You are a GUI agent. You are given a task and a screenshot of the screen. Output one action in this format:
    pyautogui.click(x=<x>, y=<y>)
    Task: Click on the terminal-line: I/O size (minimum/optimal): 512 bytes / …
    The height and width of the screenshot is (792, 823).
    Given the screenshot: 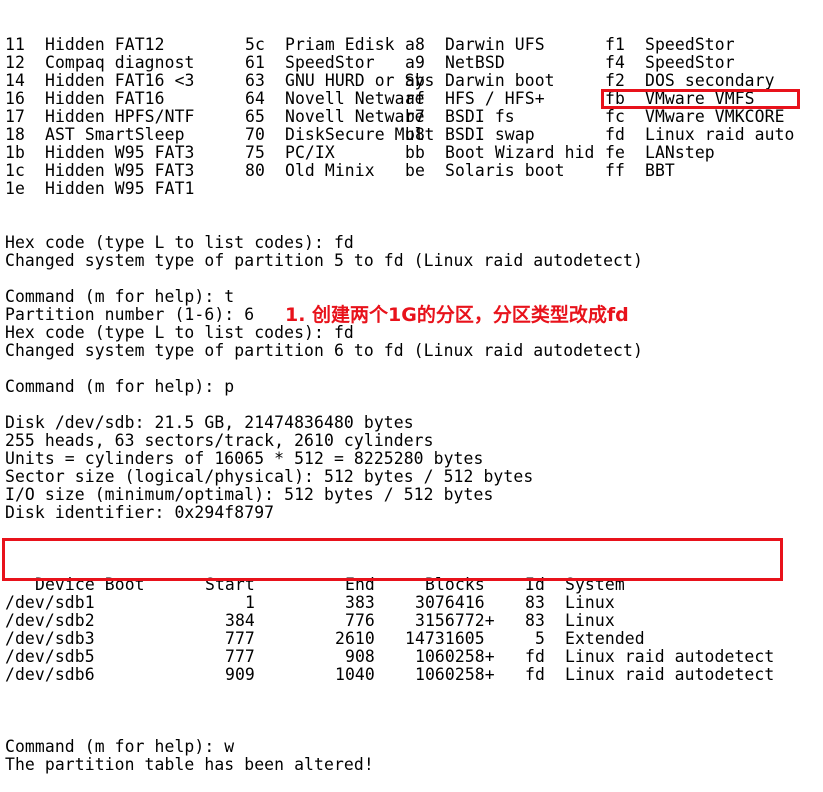 What is the action you would take?
    pyautogui.click(x=249, y=494)
    